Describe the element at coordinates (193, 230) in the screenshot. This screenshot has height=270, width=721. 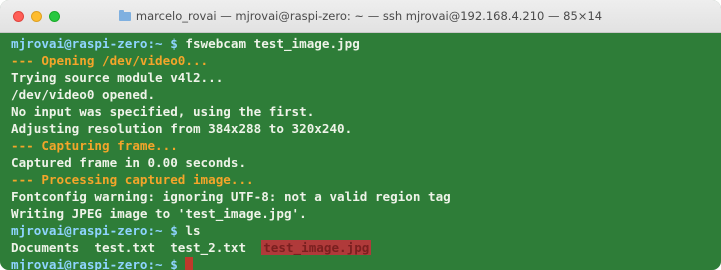
I see `command-text: ls` at that location.